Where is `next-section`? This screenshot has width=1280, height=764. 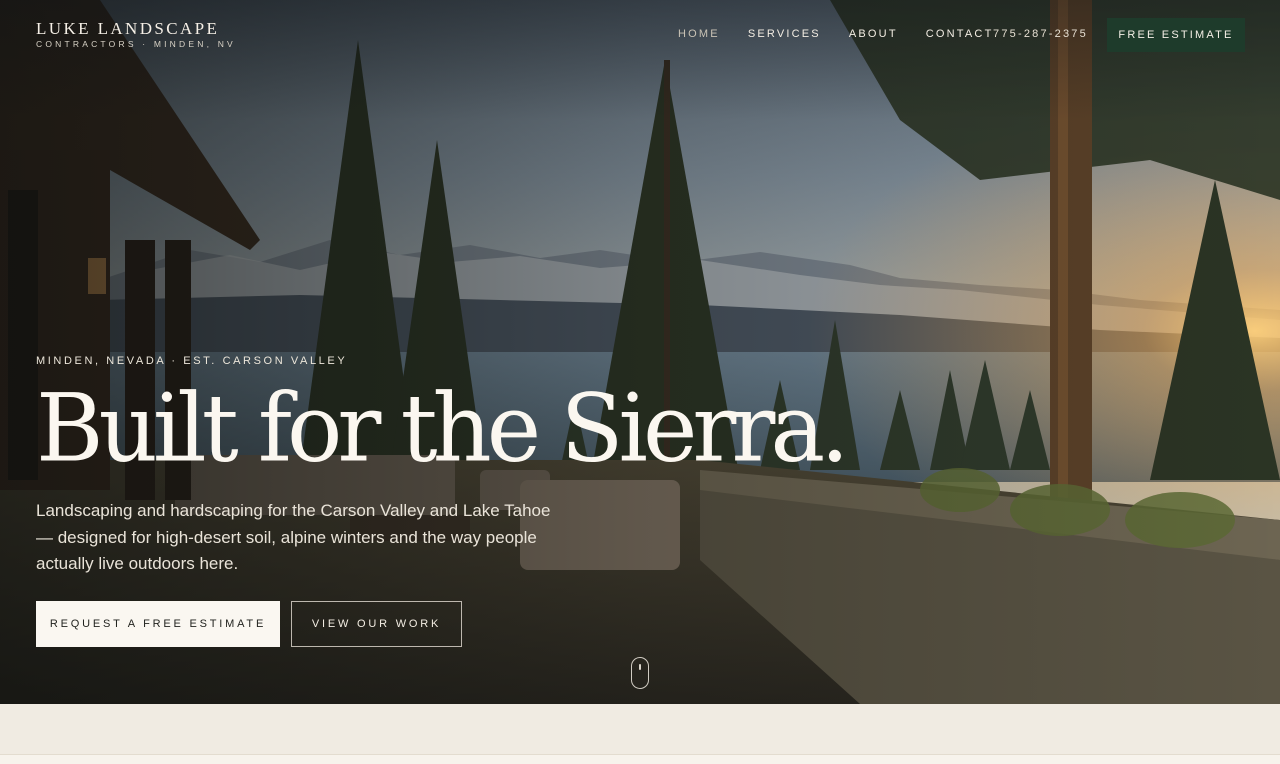
next-section is located at coordinates (640, 729).